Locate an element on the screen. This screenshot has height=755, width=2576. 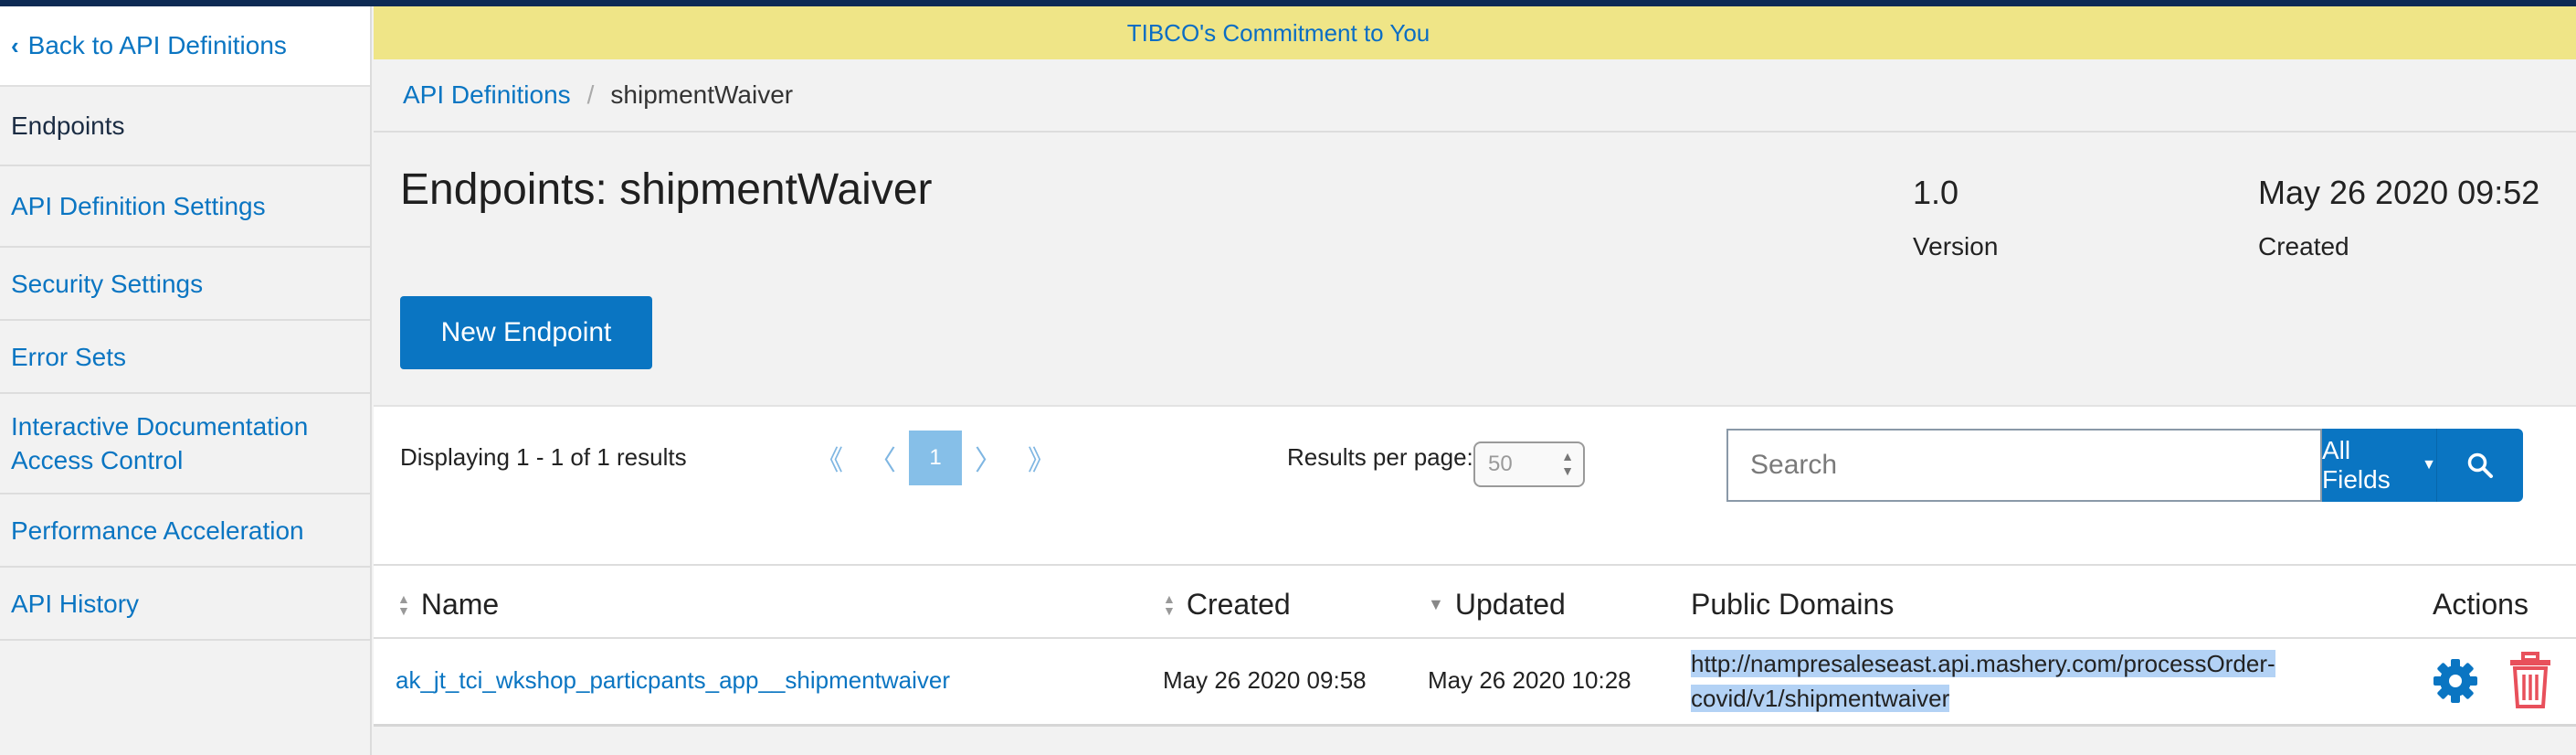
last-page-button: 》 is located at coordinates (1041, 458).